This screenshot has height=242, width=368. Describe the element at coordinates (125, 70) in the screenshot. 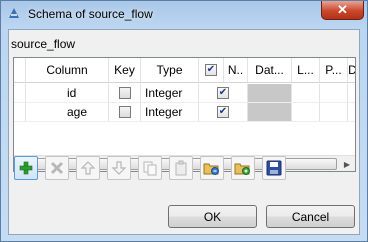

I see `column-header-key: Key` at that location.